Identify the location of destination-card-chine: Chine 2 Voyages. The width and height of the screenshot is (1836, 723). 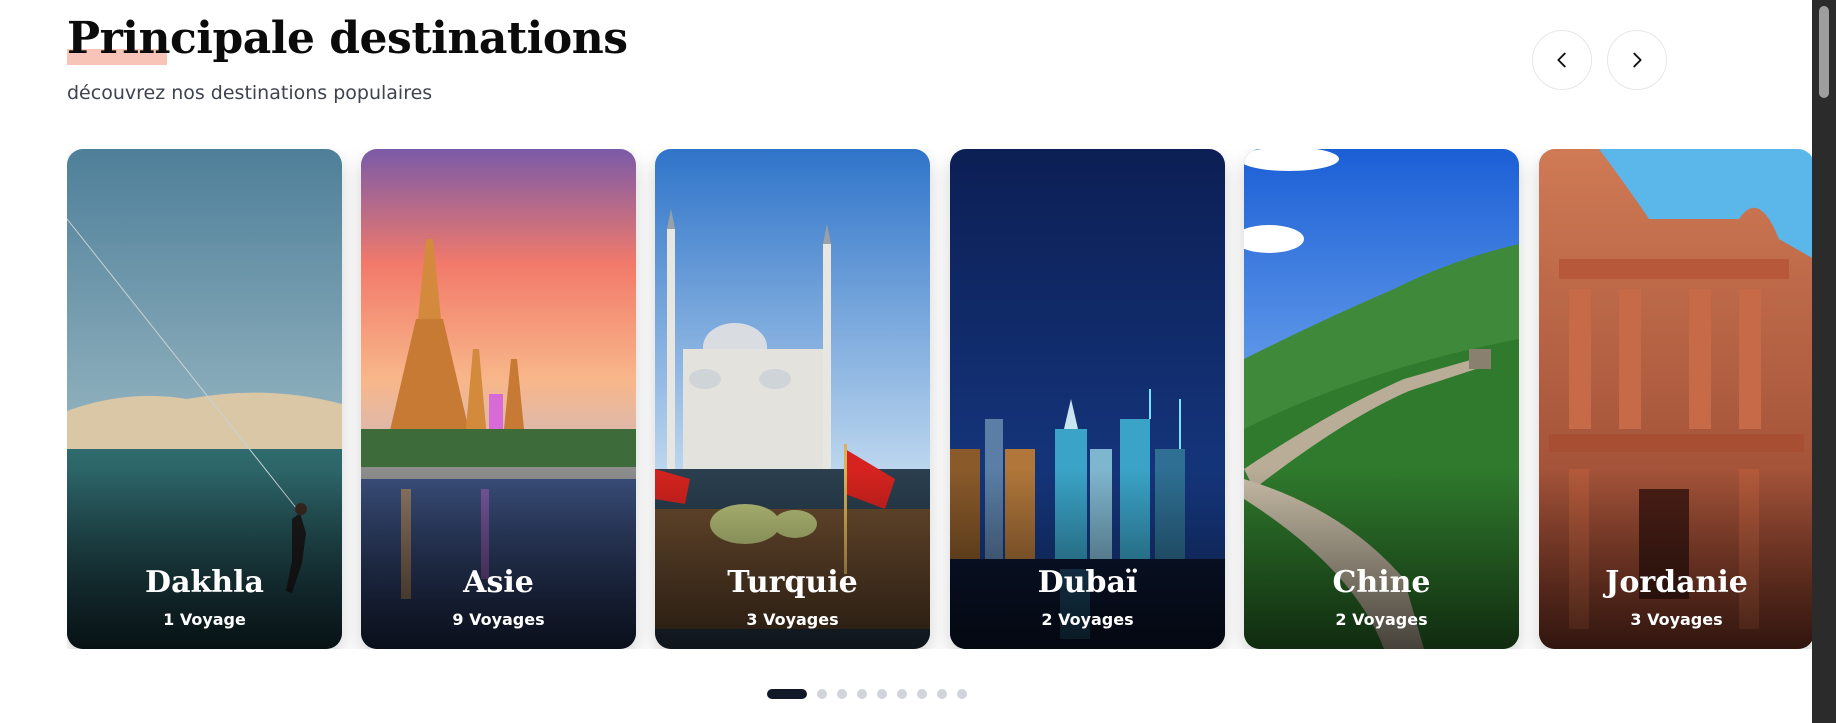
(1381, 399).